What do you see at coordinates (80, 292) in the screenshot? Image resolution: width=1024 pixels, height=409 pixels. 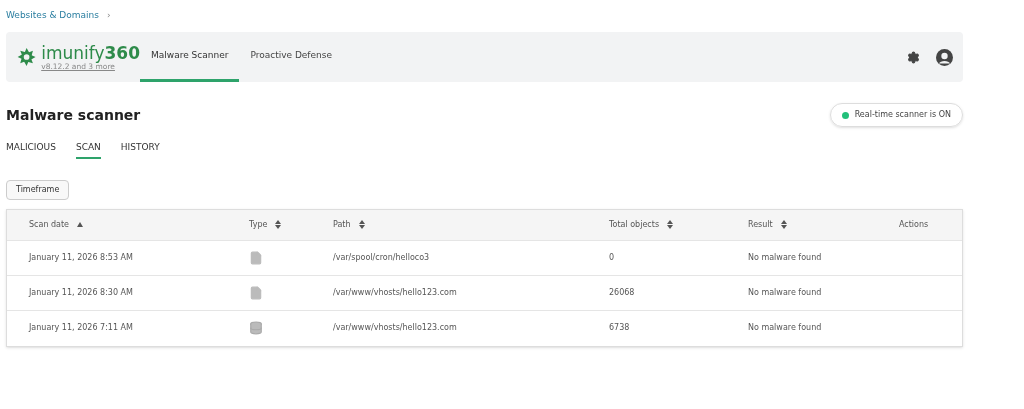 I see `table-cell-text: January 11, 2026 8:30 AM` at bounding box center [80, 292].